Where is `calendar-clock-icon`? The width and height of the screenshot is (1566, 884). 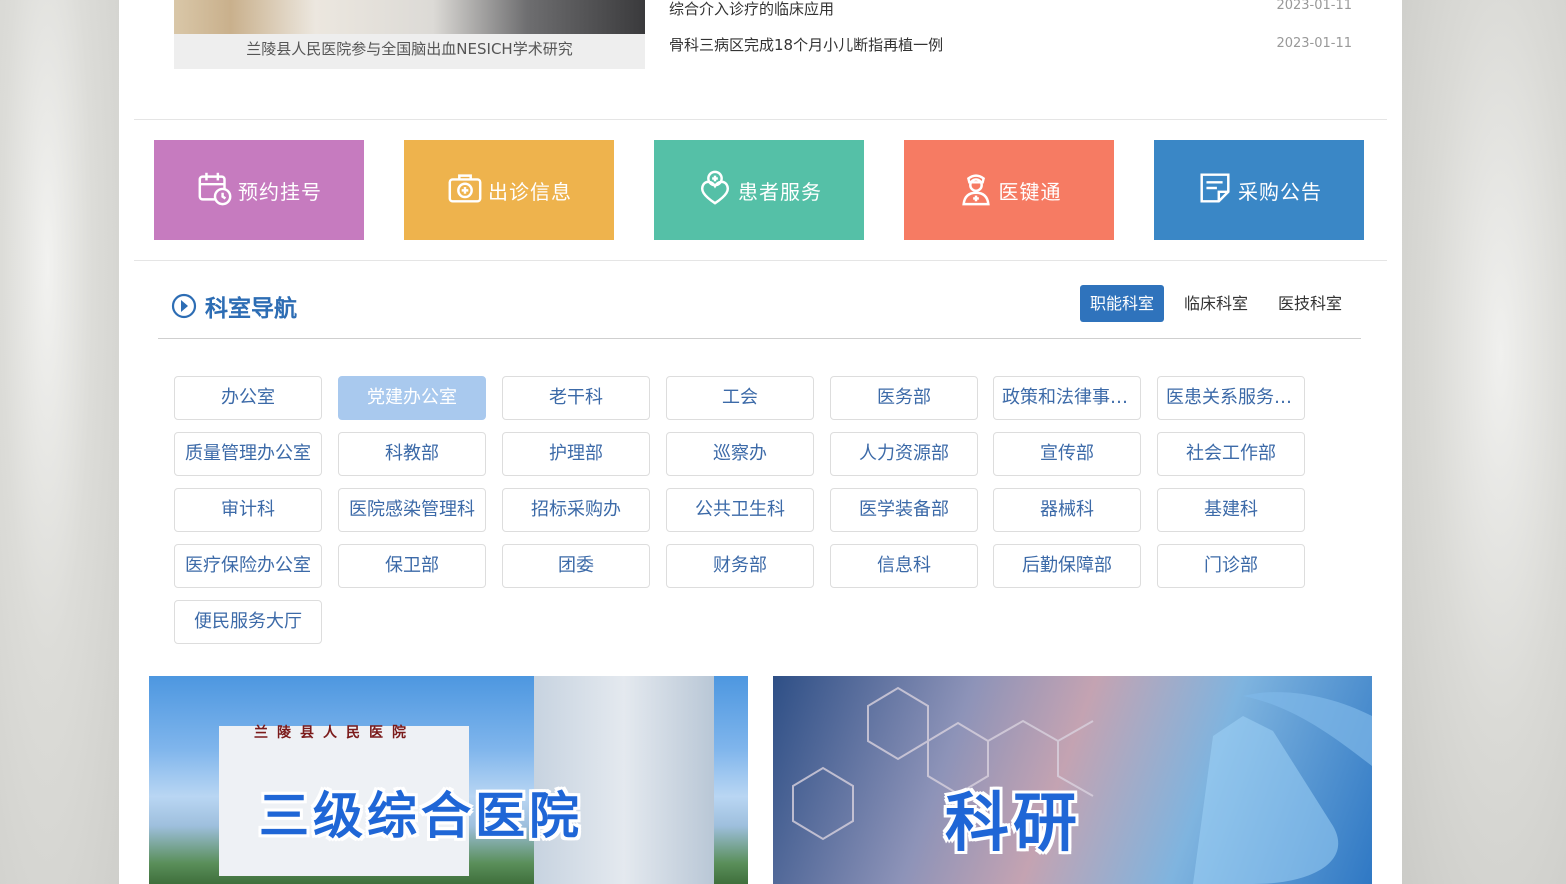 calendar-clock-icon is located at coordinates (217, 190).